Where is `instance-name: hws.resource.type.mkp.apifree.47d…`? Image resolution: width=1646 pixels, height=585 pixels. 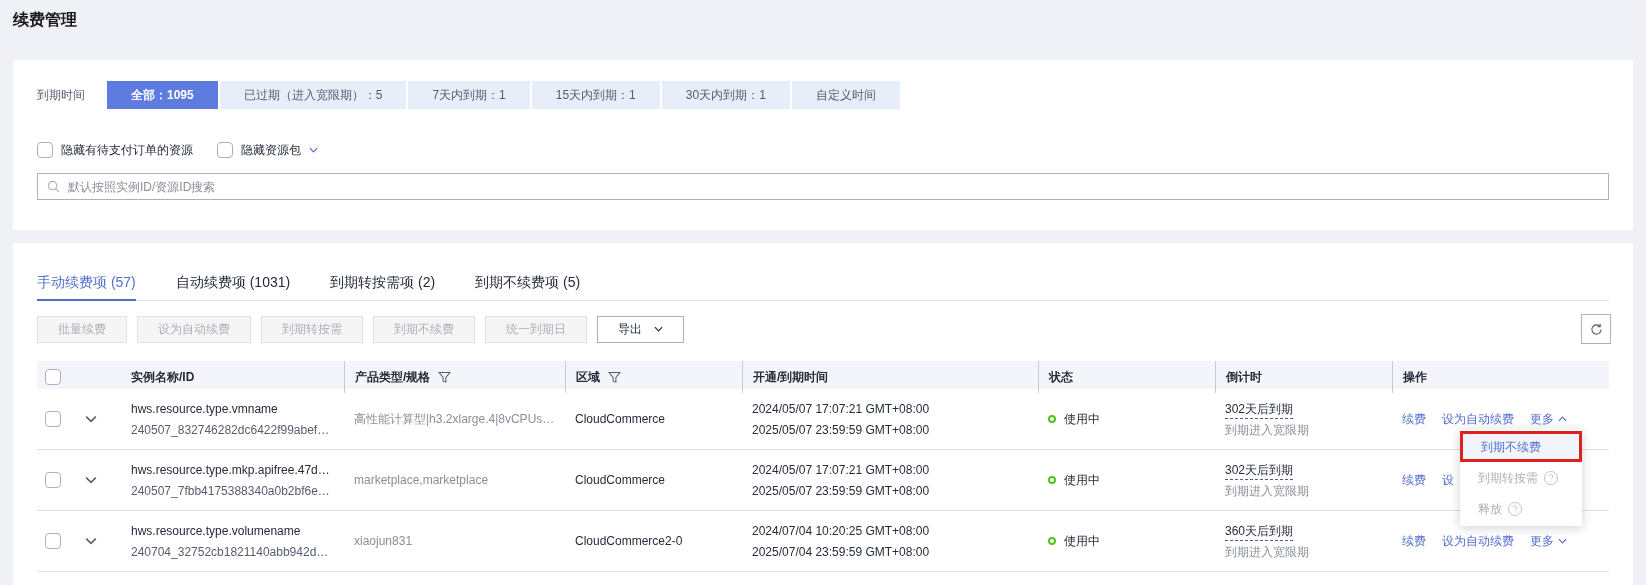 instance-name: hws.resource.type.mkp.apifree.47d… is located at coordinates (231, 470).